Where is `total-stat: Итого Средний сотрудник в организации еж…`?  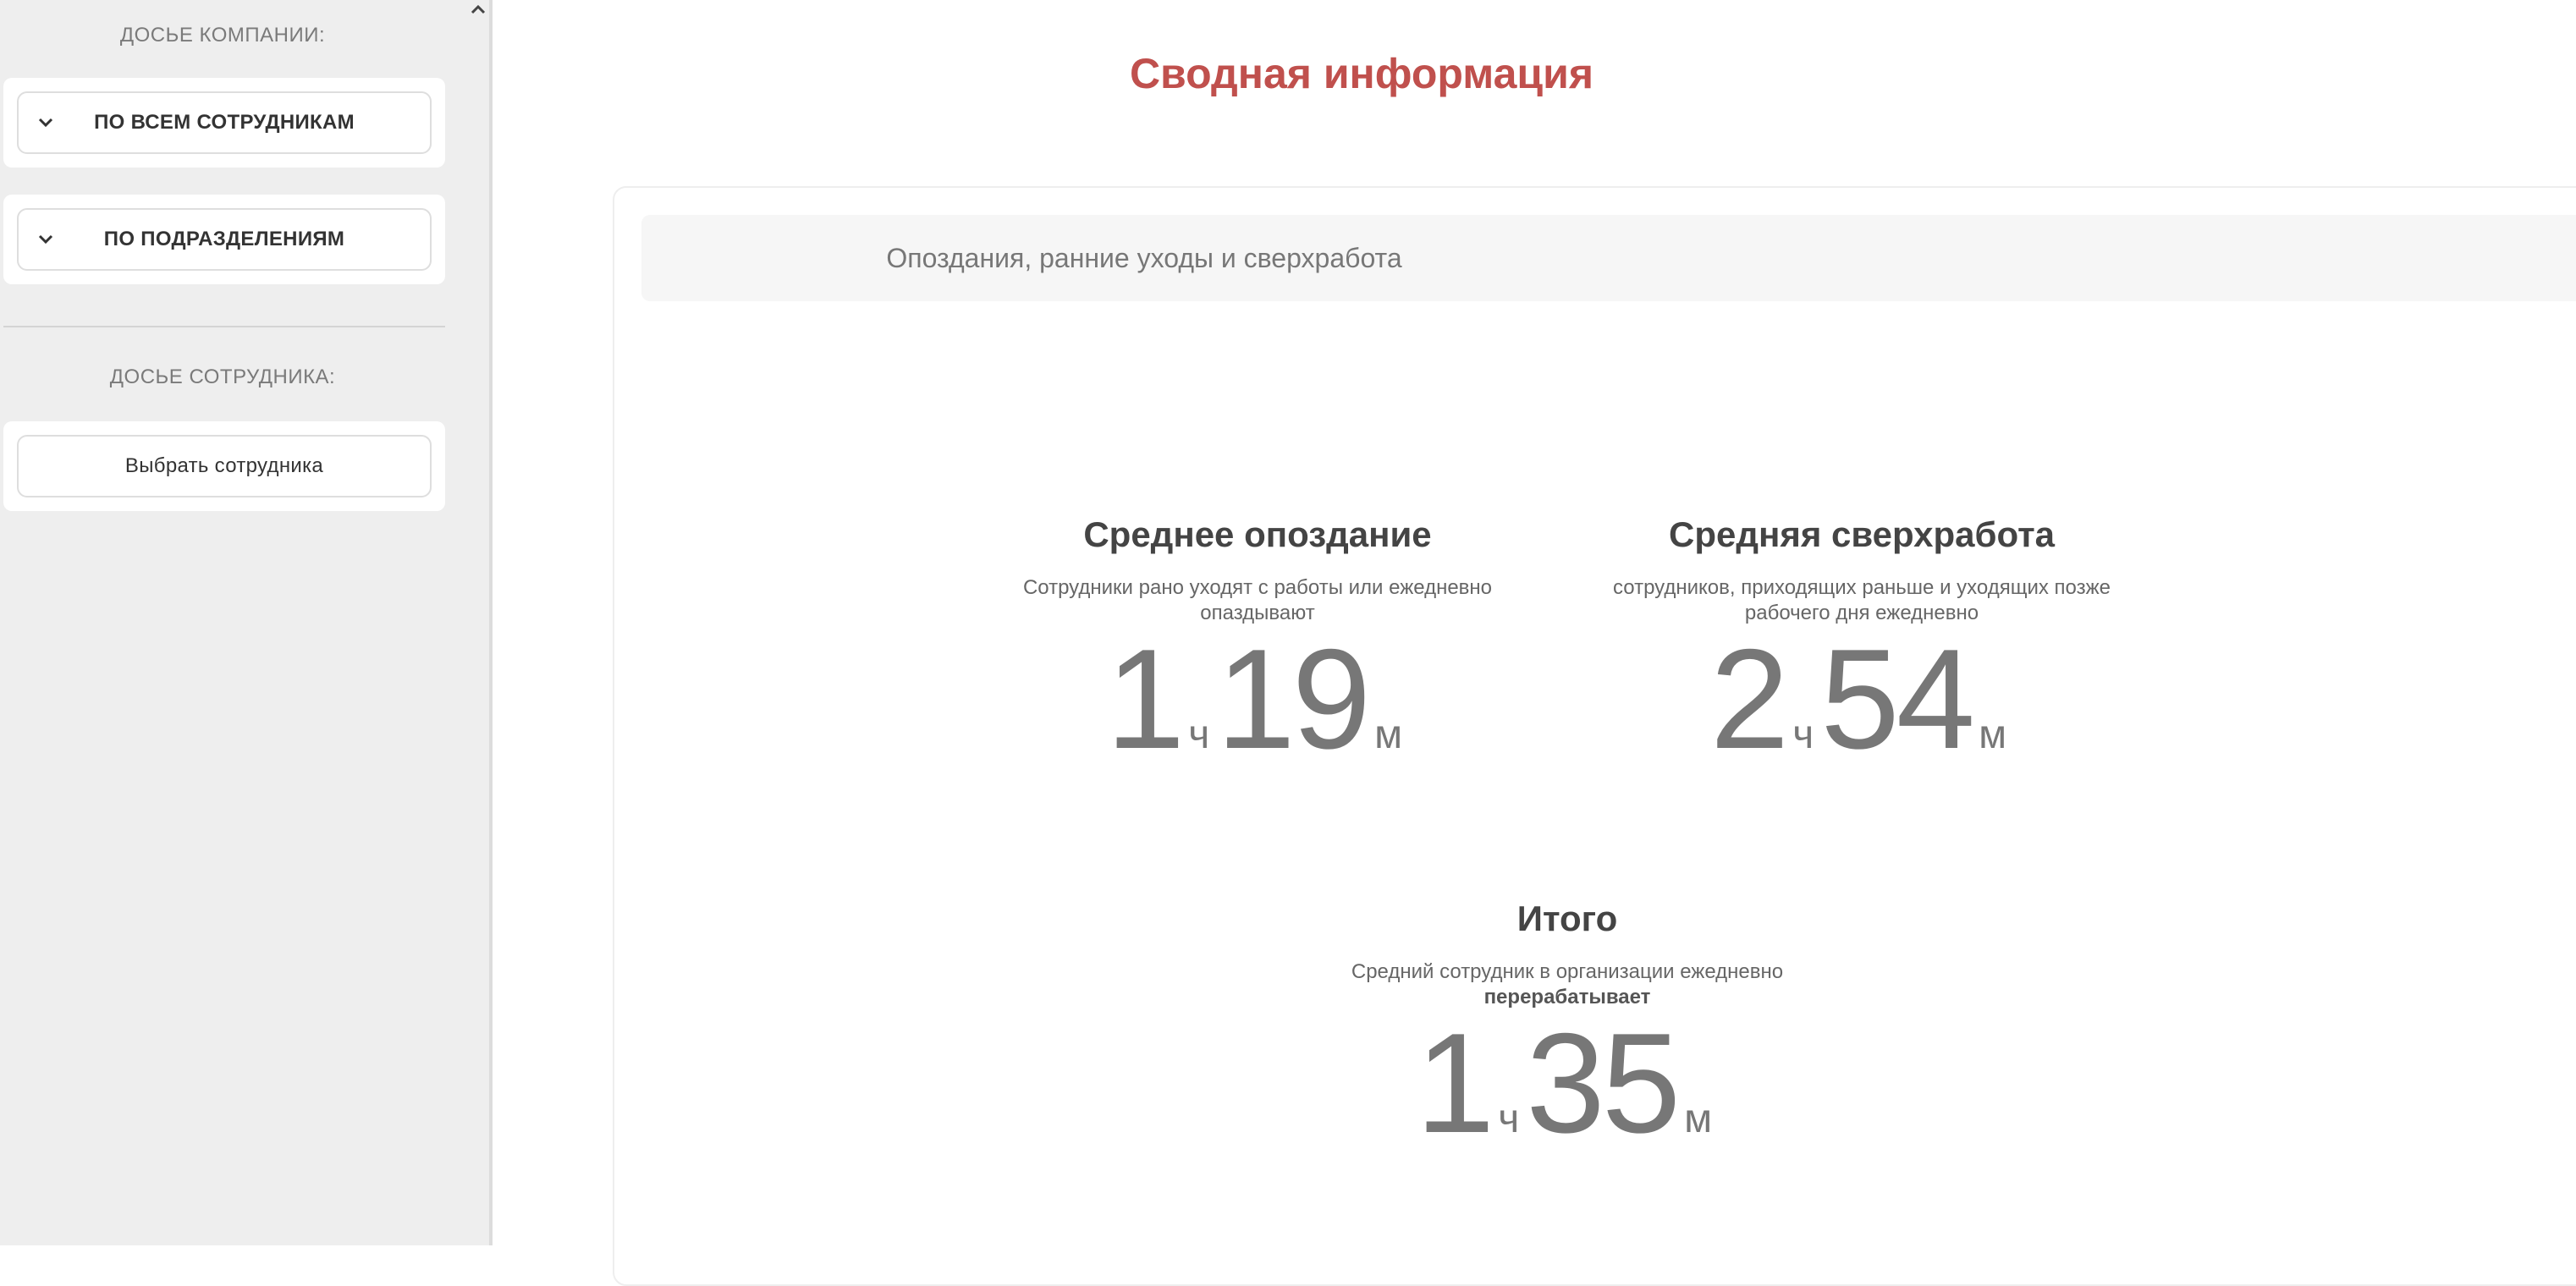
total-stat: Итого Средний сотрудник в организации еж… is located at coordinates (1567, 1026).